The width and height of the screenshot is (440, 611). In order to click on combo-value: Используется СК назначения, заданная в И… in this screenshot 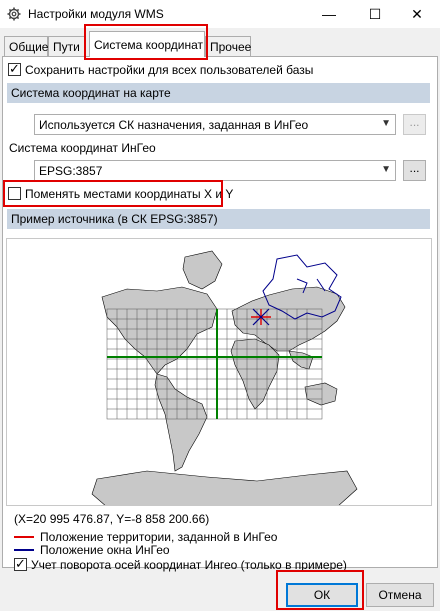, I will do `click(174, 125)`.